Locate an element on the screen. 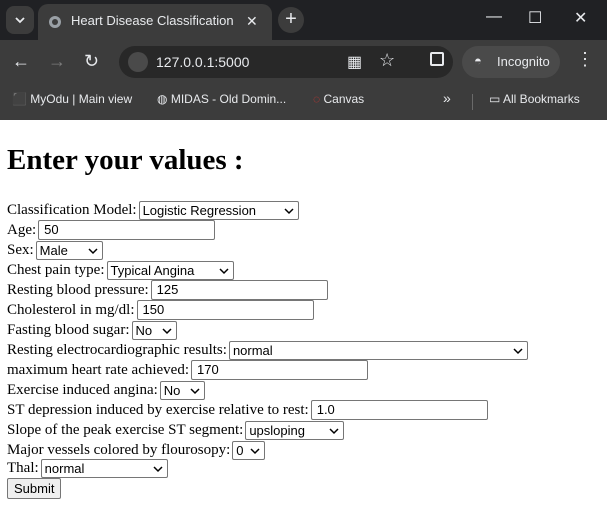  tab-strip: Heart Disease Classification ✕ + — ☐ ✕ is located at coordinates (303, 20).